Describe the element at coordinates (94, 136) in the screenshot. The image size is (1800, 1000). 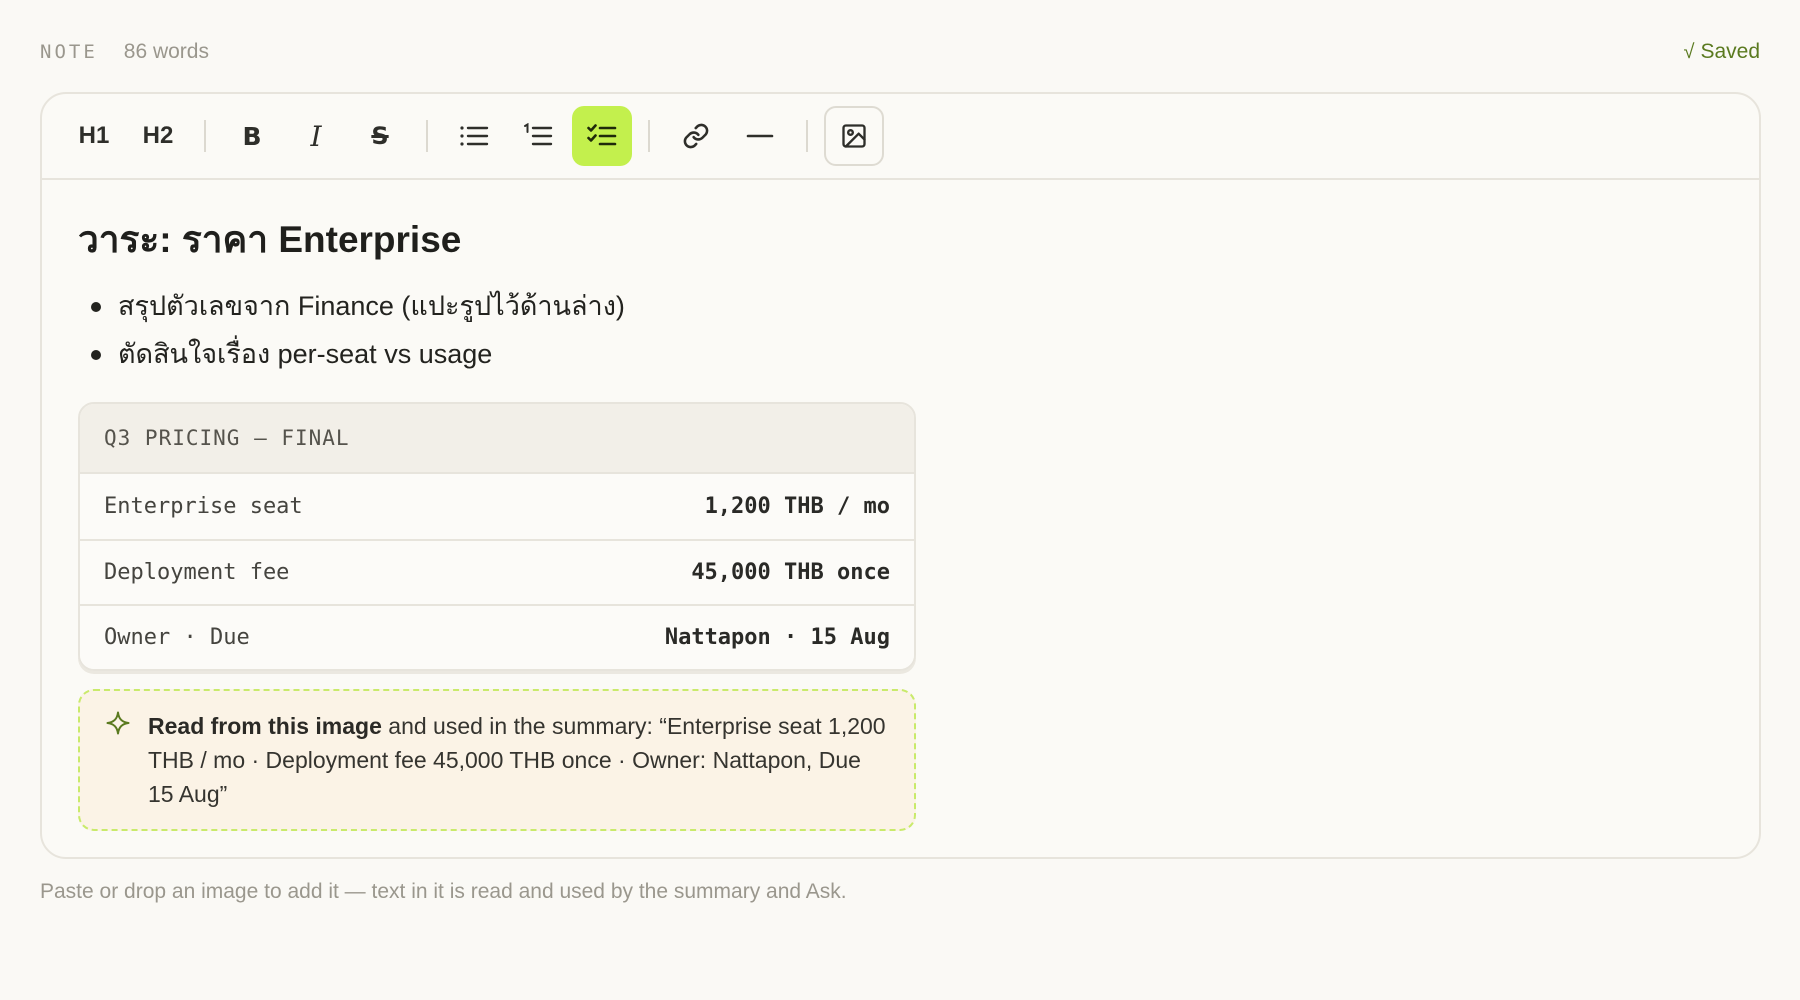
I see `heading1-button: H1` at that location.